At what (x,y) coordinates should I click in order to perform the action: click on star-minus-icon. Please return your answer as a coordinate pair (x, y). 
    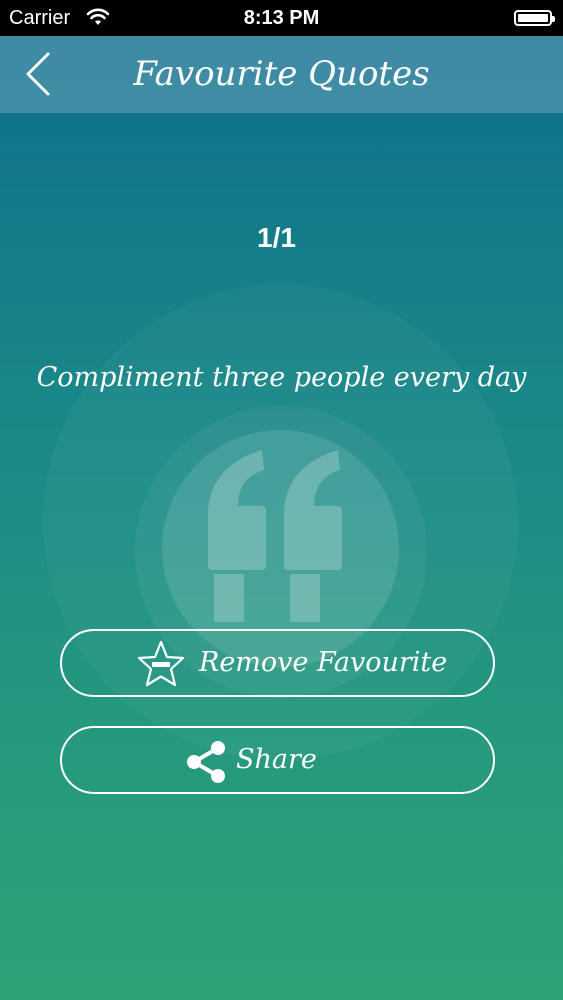
    Looking at the image, I should click on (161, 663).